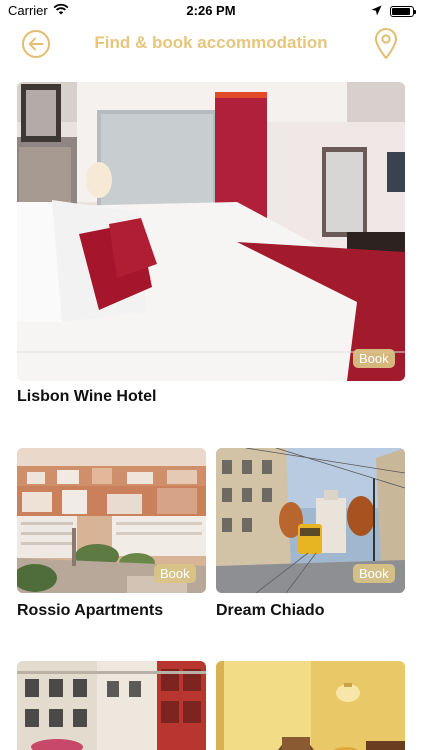 The width and height of the screenshot is (422, 750). What do you see at coordinates (310, 538) in the screenshot?
I see `listing-card-dream-chiado: Book Dream Chiado` at bounding box center [310, 538].